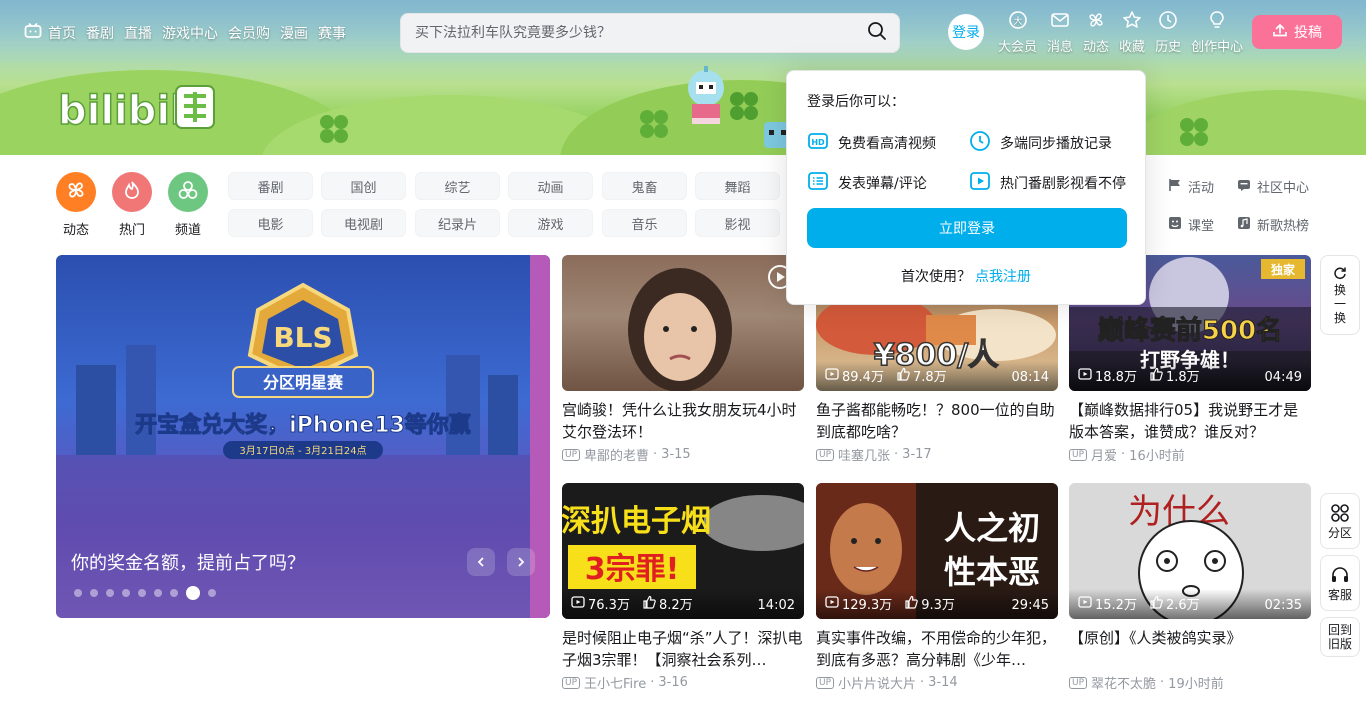  What do you see at coordinates (615, 682) in the screenshot?
I see `video-author: 王小七Fire` at bounding box center [615, 682].